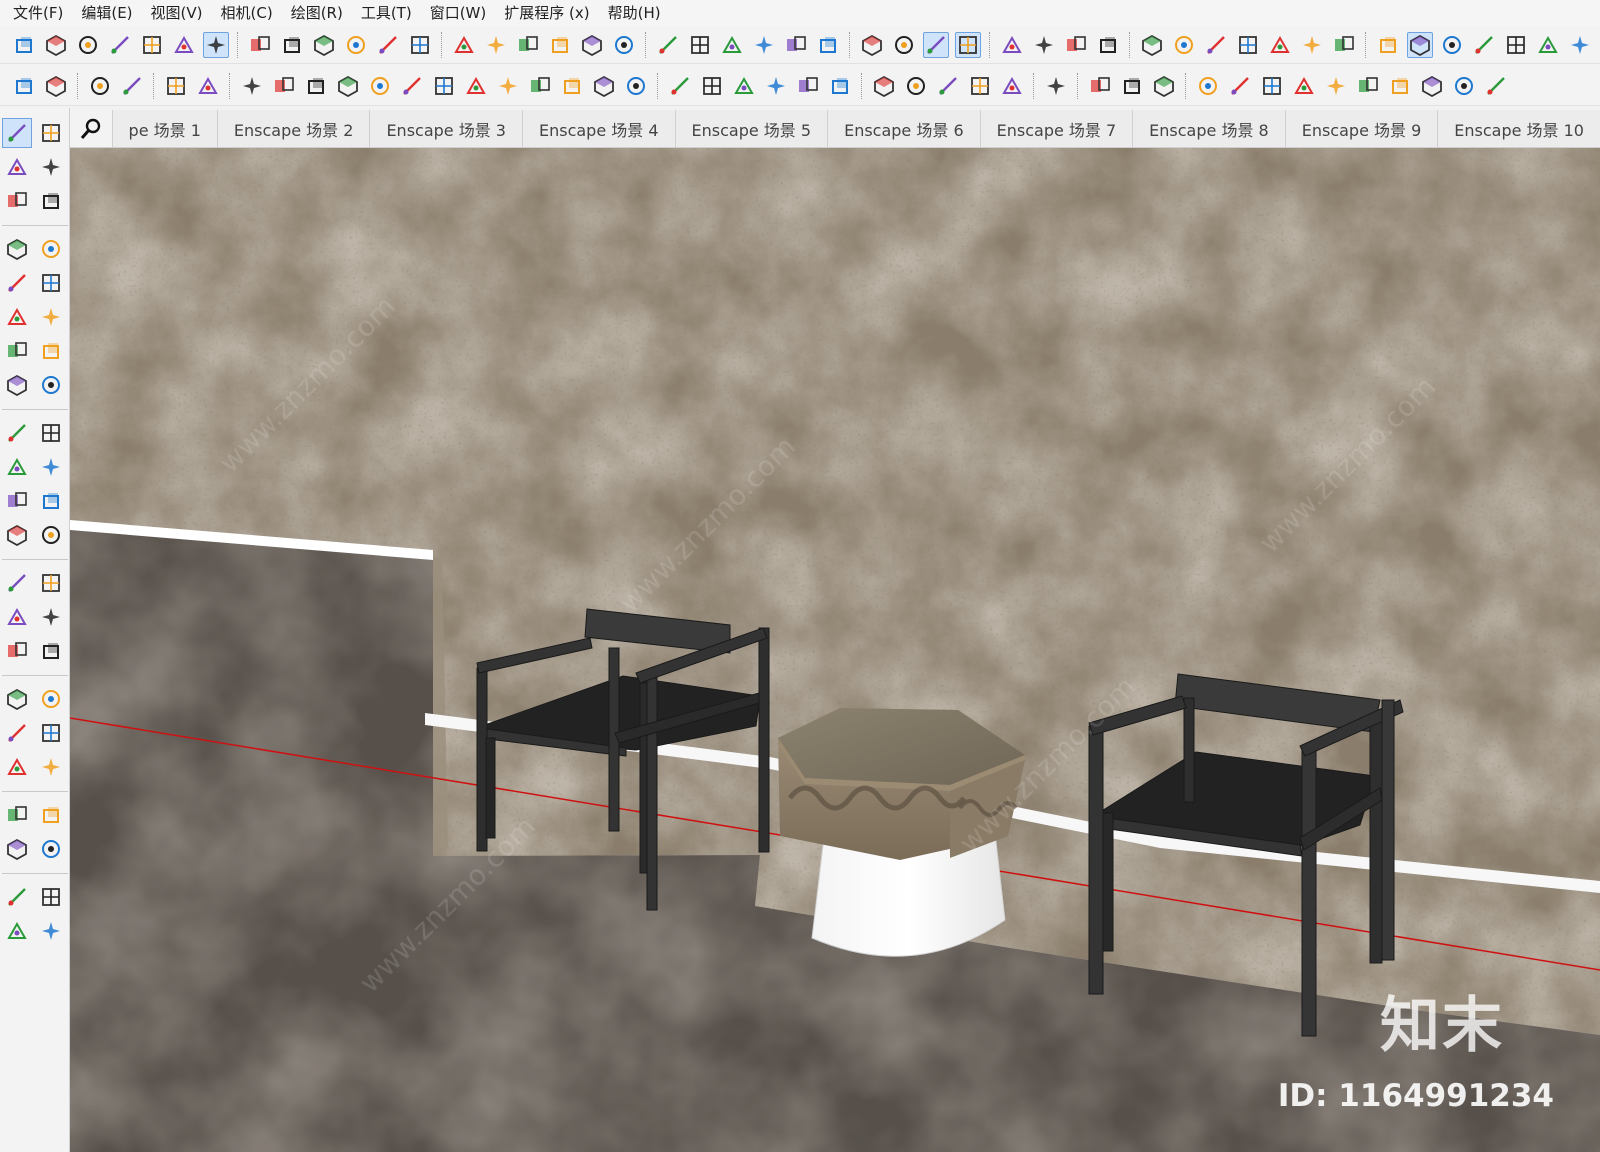  Describe the element at coordinates (1432, 86) in the screenshot. I see `array-button` at that location.